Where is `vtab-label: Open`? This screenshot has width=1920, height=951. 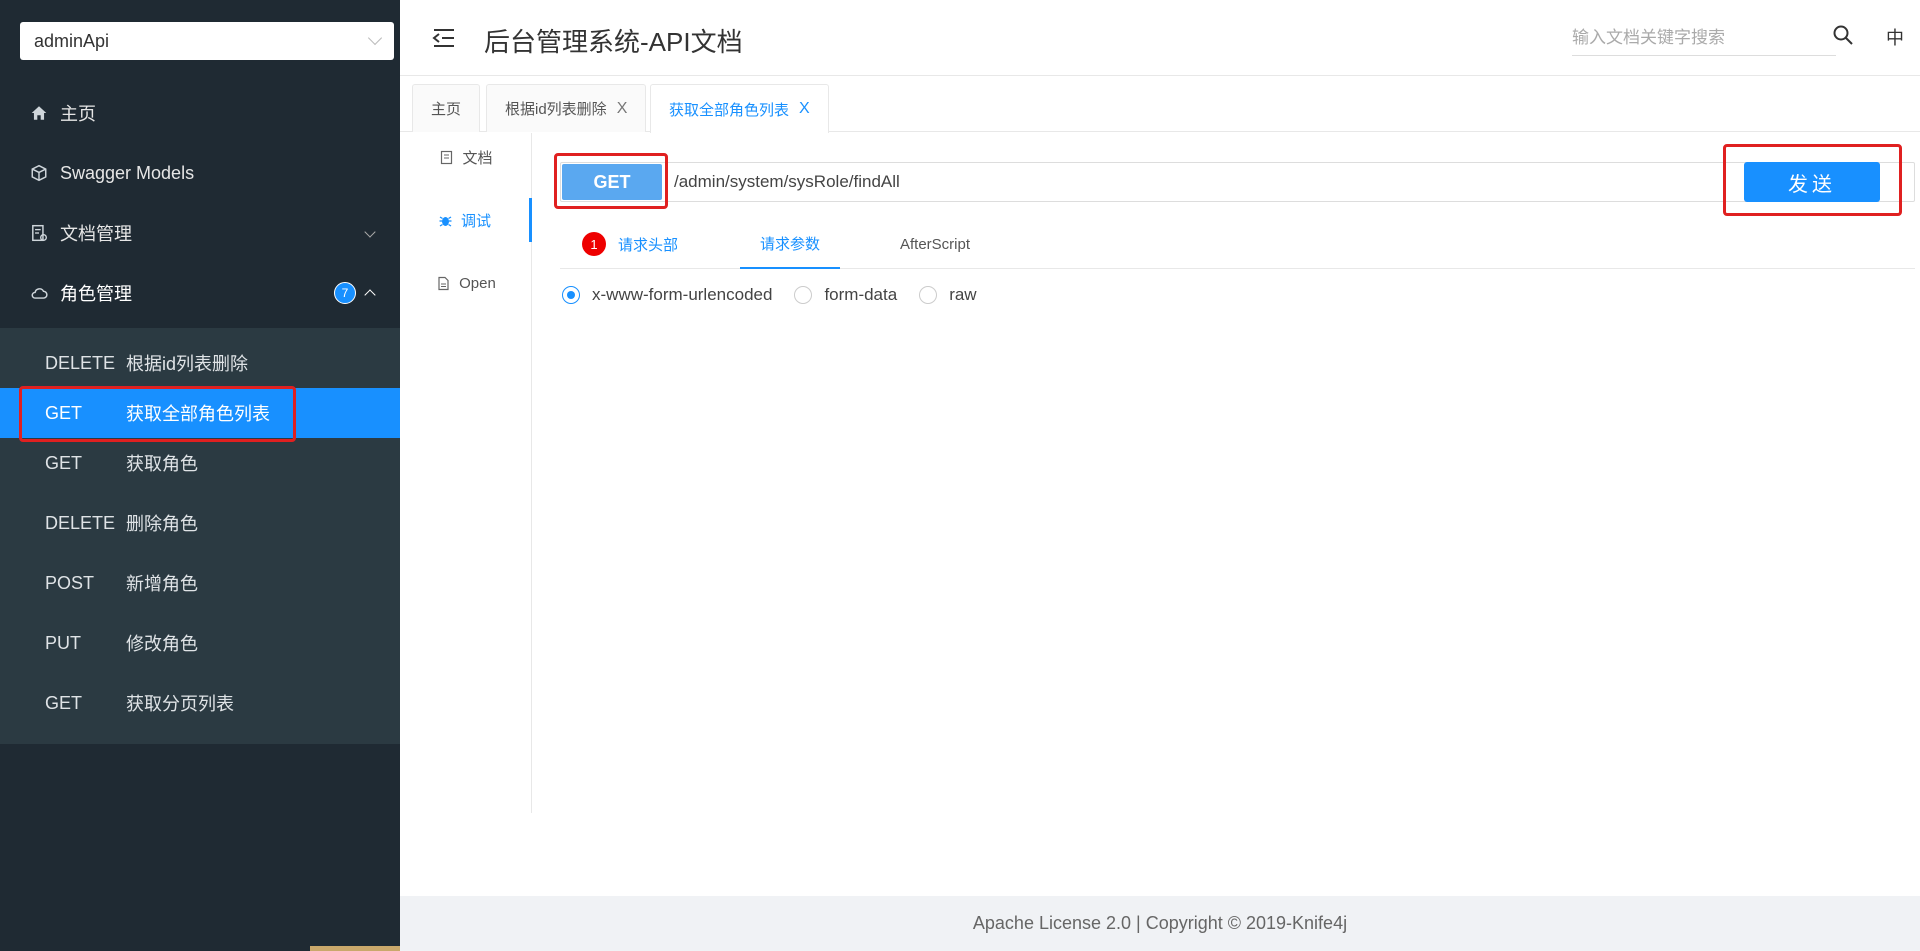
vtab-label: Open is located at coordinates (477, 283).